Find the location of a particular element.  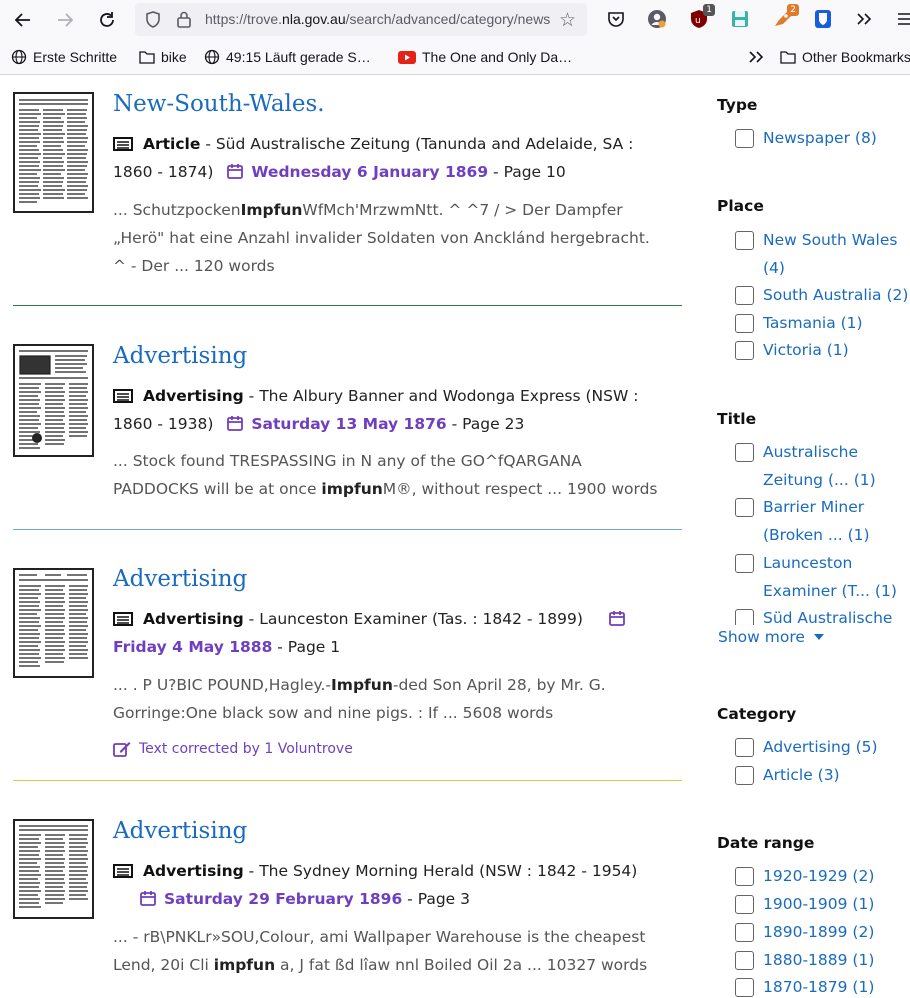

globe-icon is located at coordinates (212, 57).